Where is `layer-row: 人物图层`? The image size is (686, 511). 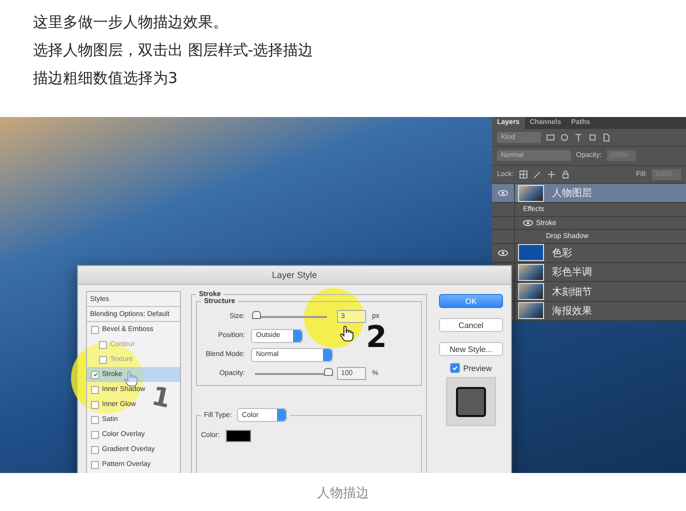 layer-row: 人物图层 is located at coordinates (589, 194).